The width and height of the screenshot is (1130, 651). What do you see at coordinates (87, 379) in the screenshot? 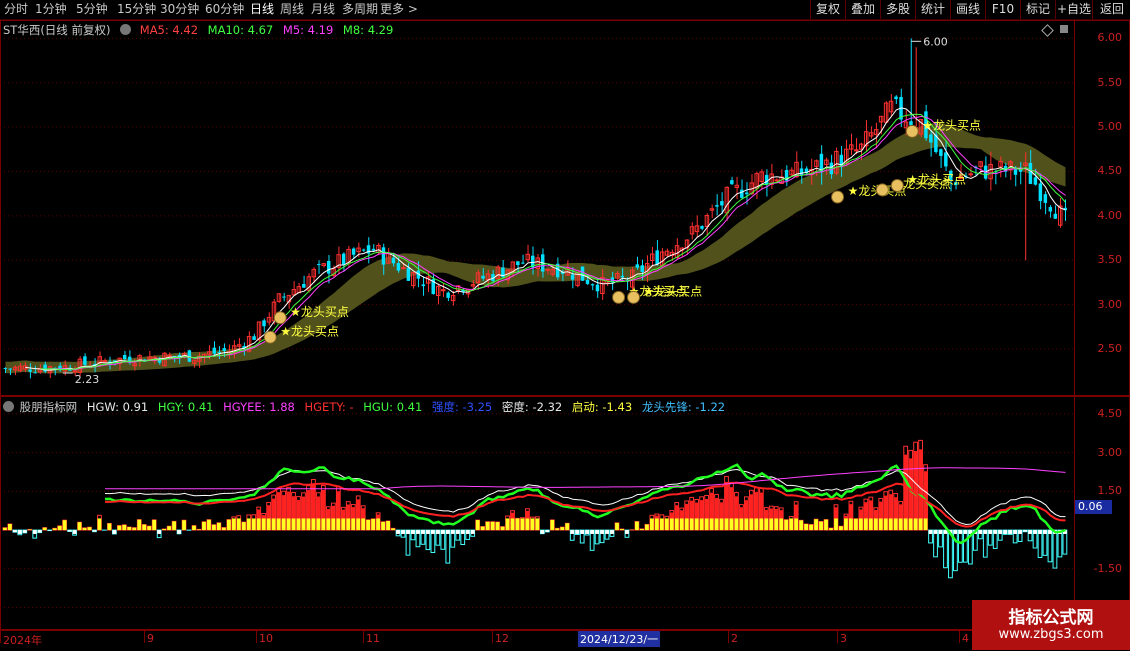
I see `low-price-label: 2.23` at bounding box center [87, 379].